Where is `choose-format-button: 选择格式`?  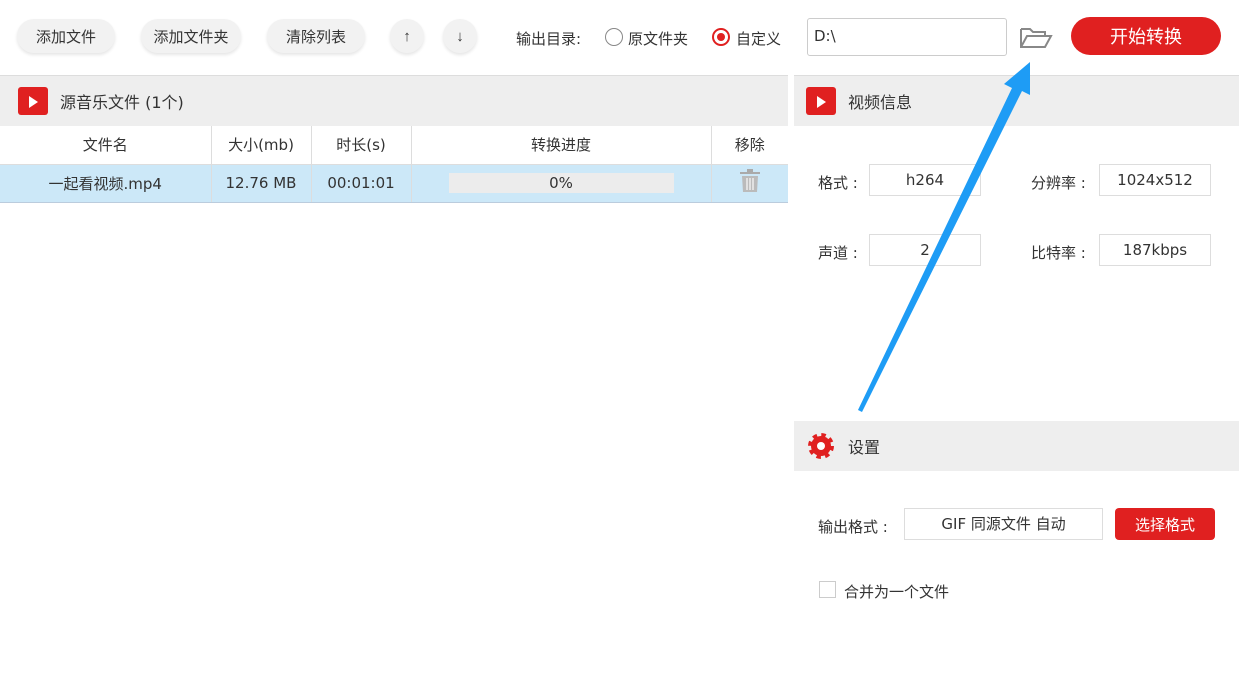
choose-format-button: 选择格式 is located at coordinates (1165, 524).